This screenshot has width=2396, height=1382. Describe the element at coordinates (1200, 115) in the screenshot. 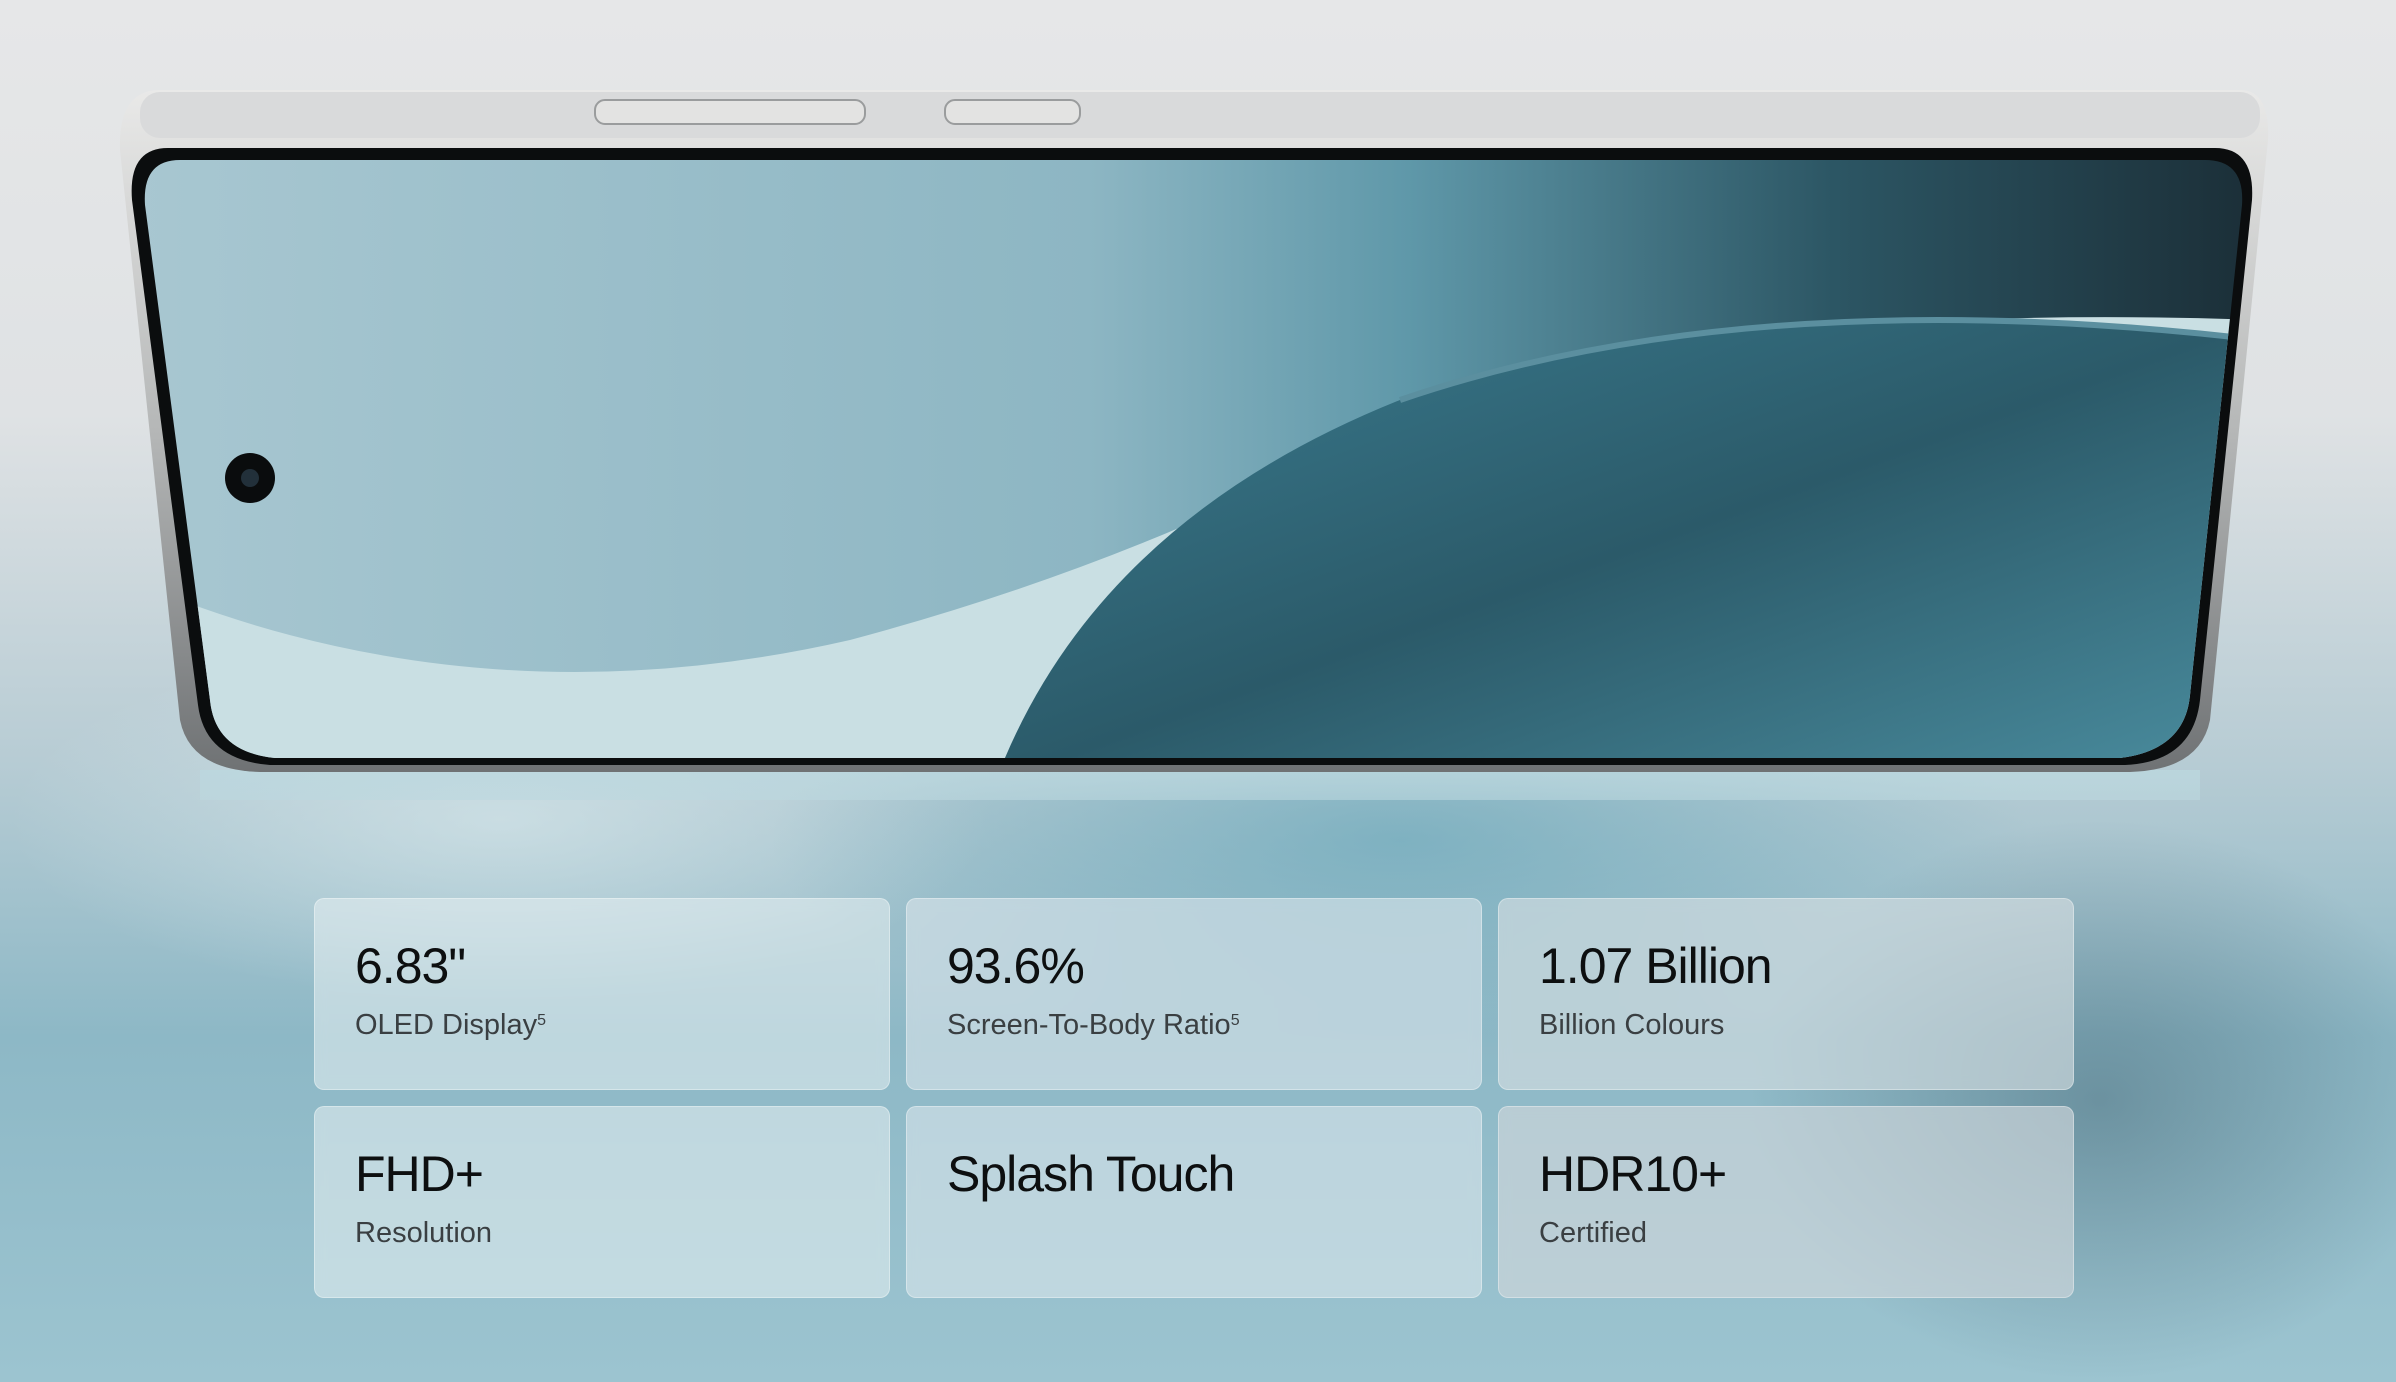

I see `phone-top-rail` at that location.